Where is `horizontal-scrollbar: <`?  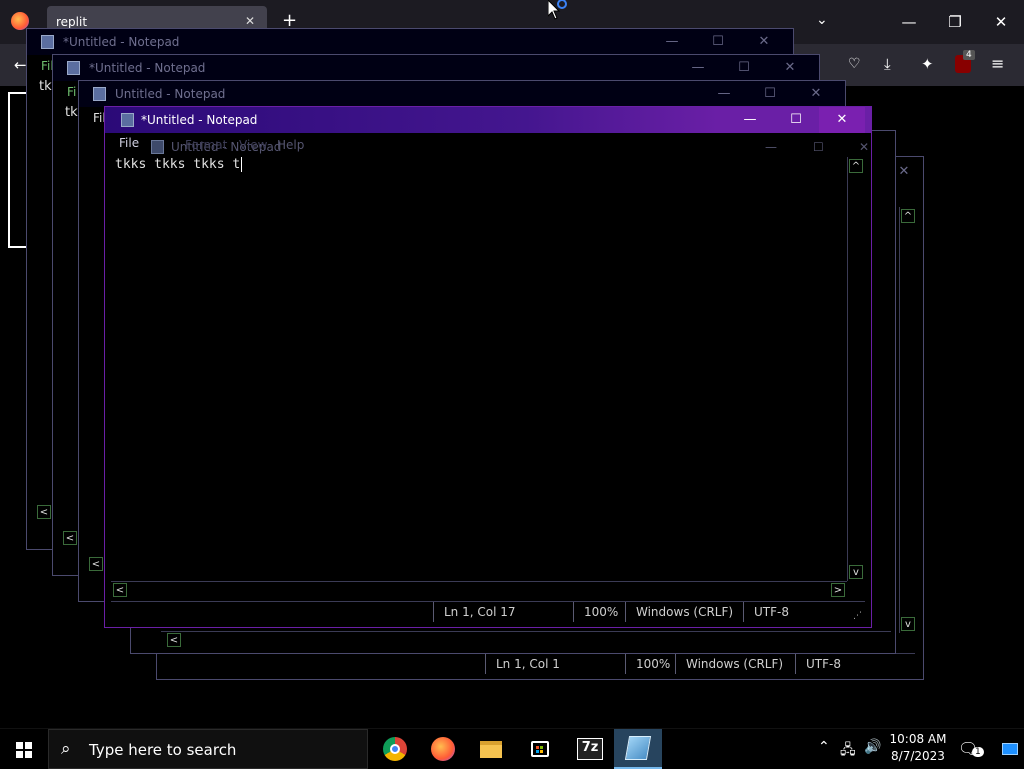 horizontal-scrollbar: < is located at coordinates (526, 639).